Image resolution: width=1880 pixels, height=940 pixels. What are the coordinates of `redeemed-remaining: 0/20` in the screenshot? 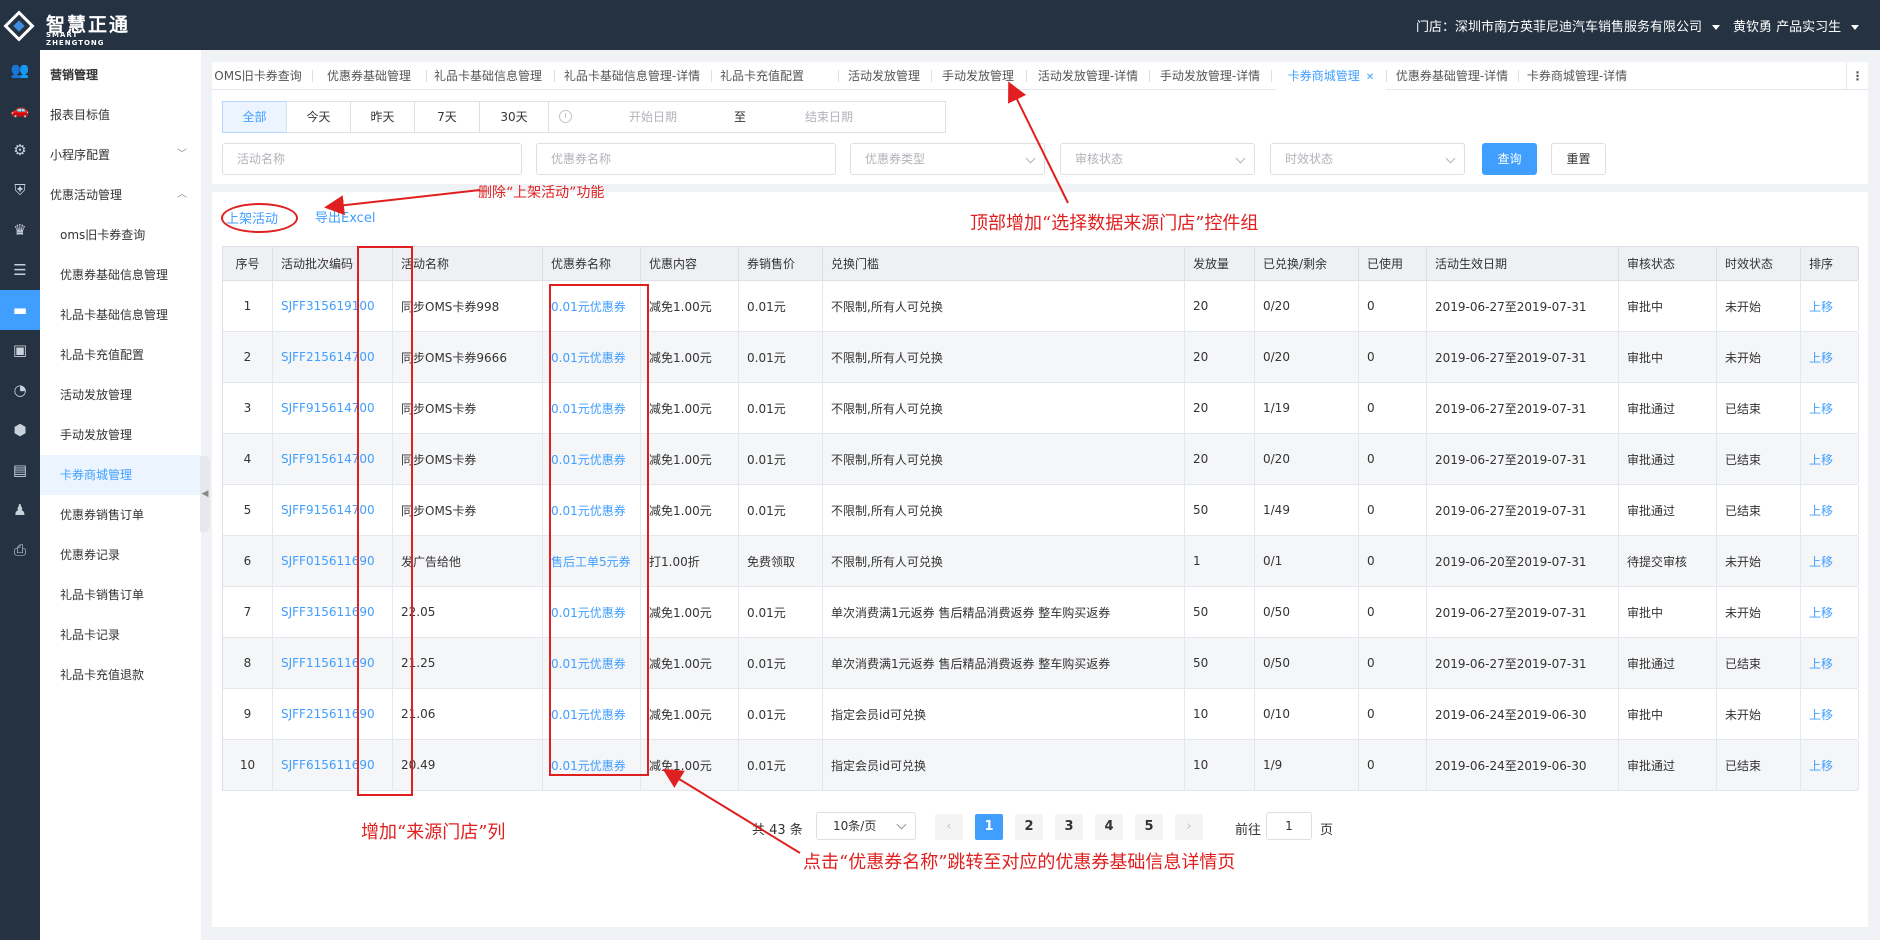 It's located at (1307, 357).